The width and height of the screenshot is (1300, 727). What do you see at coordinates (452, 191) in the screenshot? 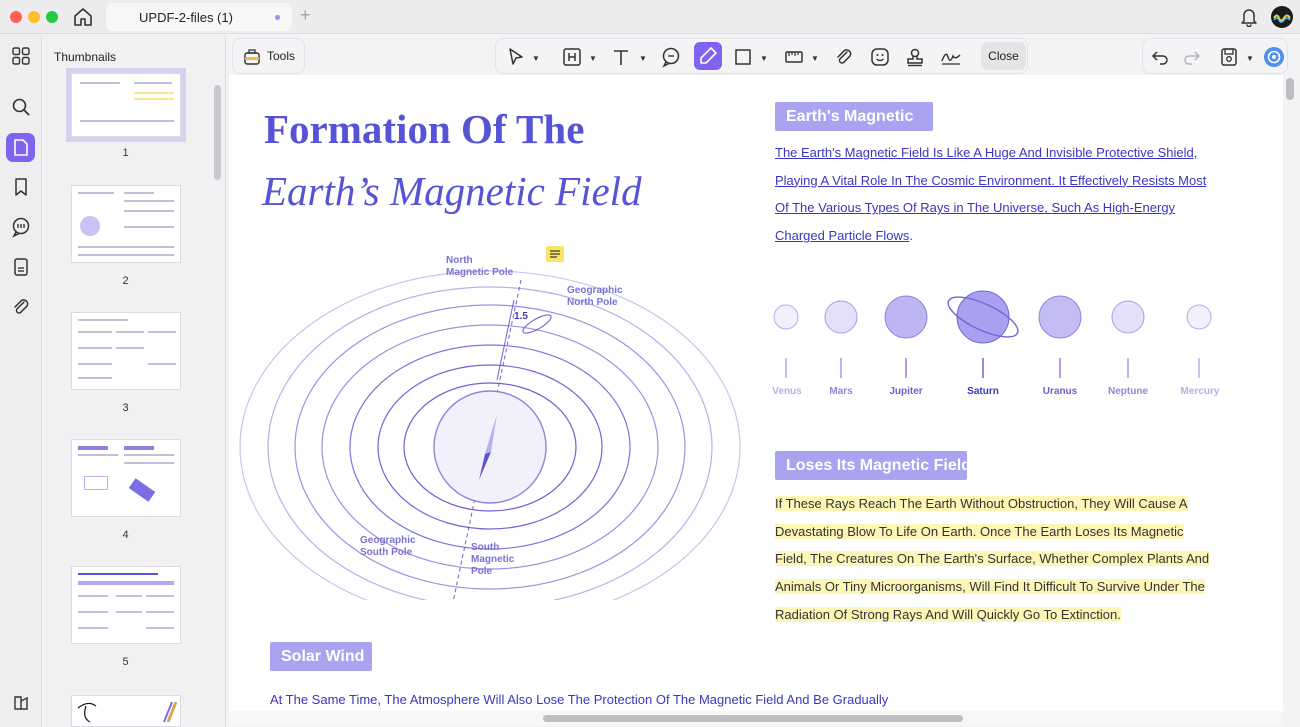
I see `page-title-line-2: Earth’s Magnetic Field` at bounding box center [452, 191].